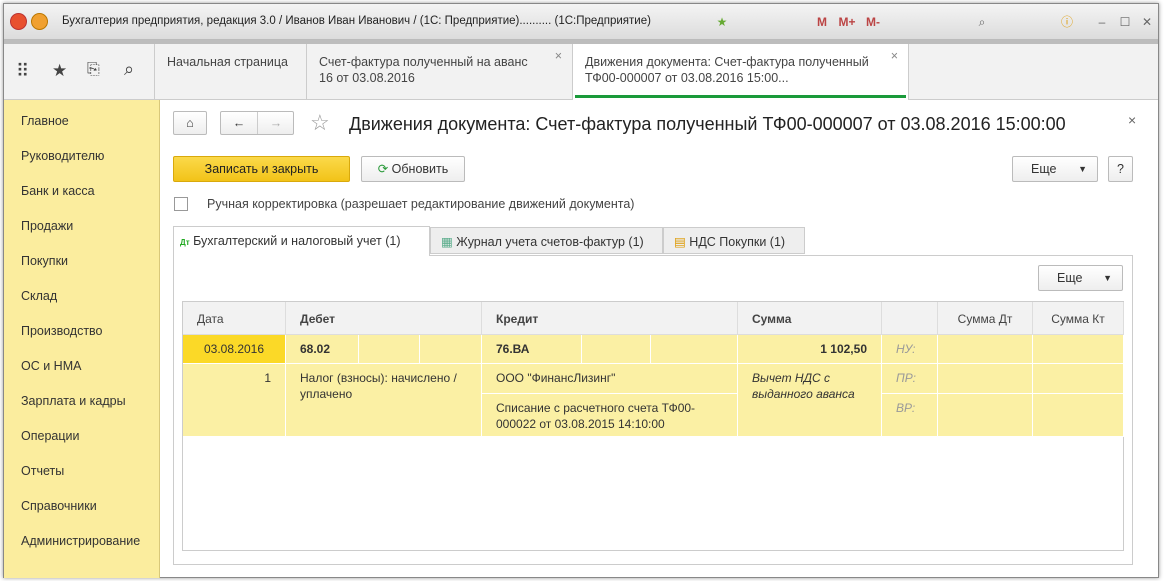  Describe the element at coordinates (985, 349) in the screenshot. I see `cell-sum-dt` at that location.